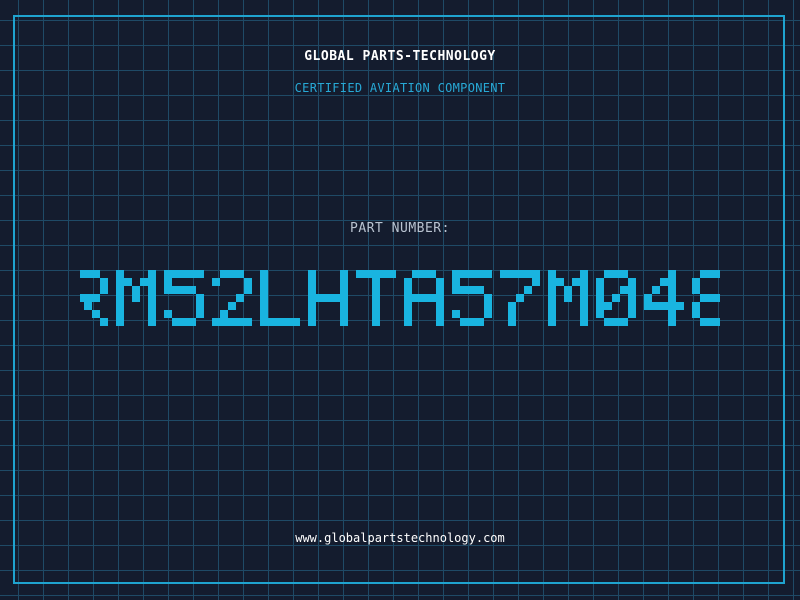  I want to click on brand-name: GLOBAL PARTS-TECHNOLOGY, so click(400, 56).